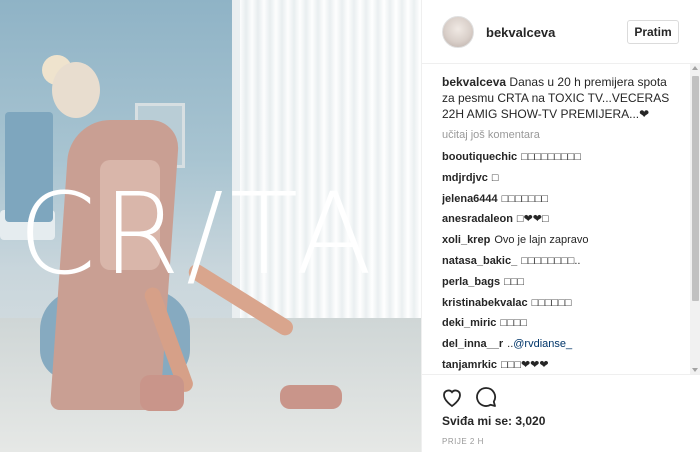 This screenshot has height=452, width=700. Describe the element at coordinates (525, 198) in the screenshot. I see `comment-text: □□□□□□□` at that location.